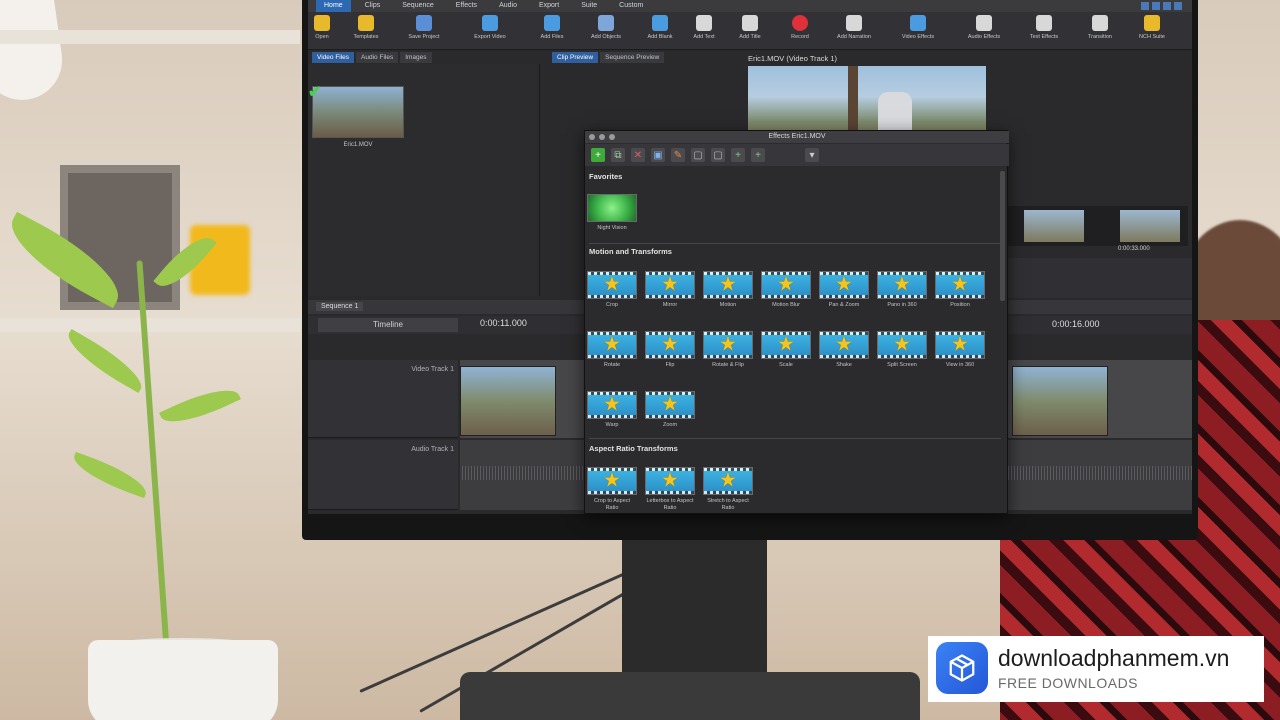  I want to click on effect-label: Stretch to Aspect Ratio, so click(728, 504).